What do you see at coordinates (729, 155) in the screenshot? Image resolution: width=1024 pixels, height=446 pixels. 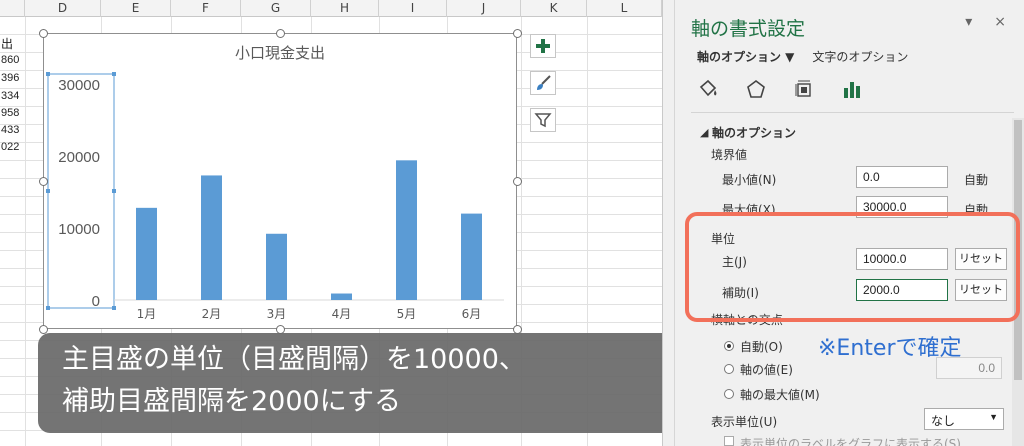 I see `bounds-label: 境界値` at bounding box center [729, 155].